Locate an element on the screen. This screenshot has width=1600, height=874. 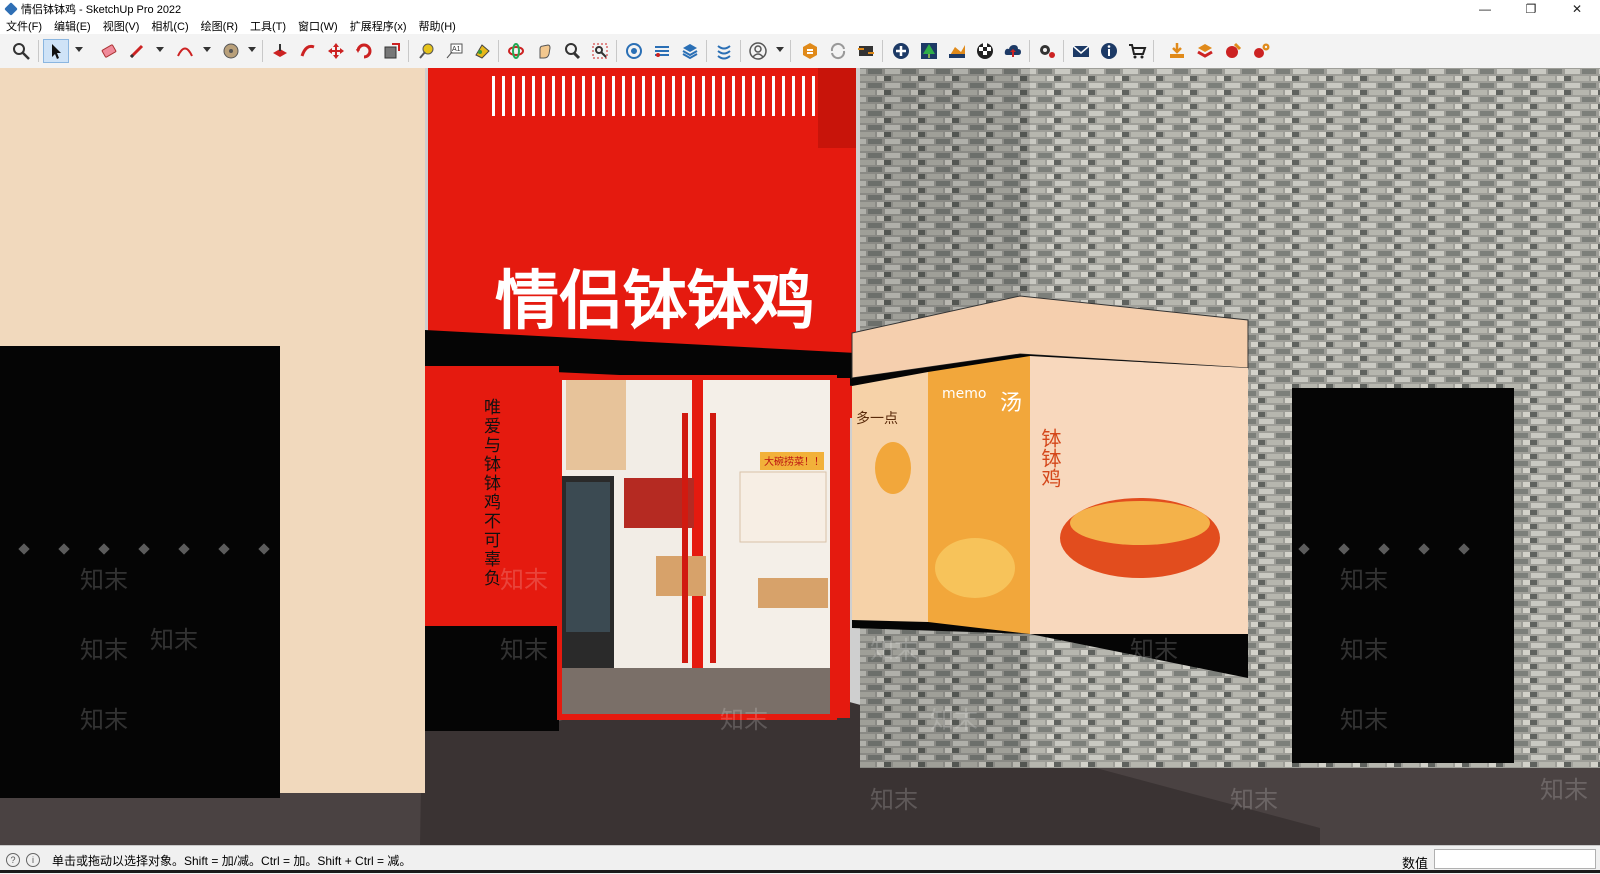
watermark-14: 知末 is located at coordinates (894, 800).